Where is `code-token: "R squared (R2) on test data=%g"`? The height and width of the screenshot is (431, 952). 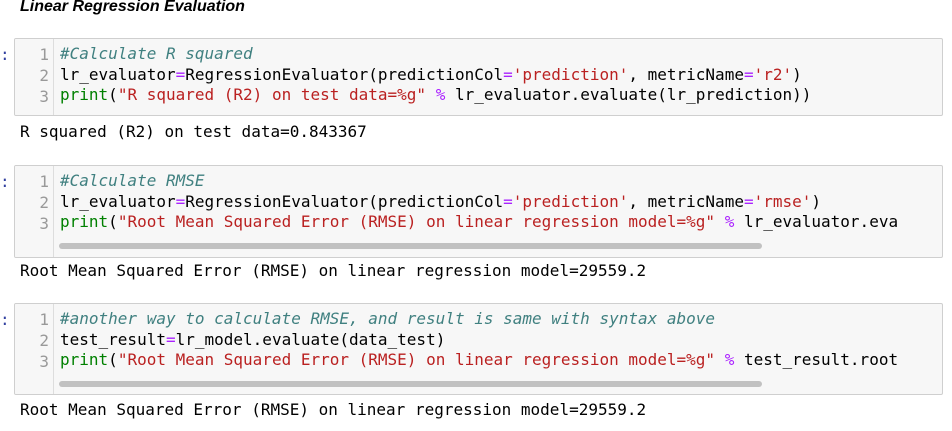
code-token: "R squared (R2) on test data=%g" is located at coordinates (272, 94).